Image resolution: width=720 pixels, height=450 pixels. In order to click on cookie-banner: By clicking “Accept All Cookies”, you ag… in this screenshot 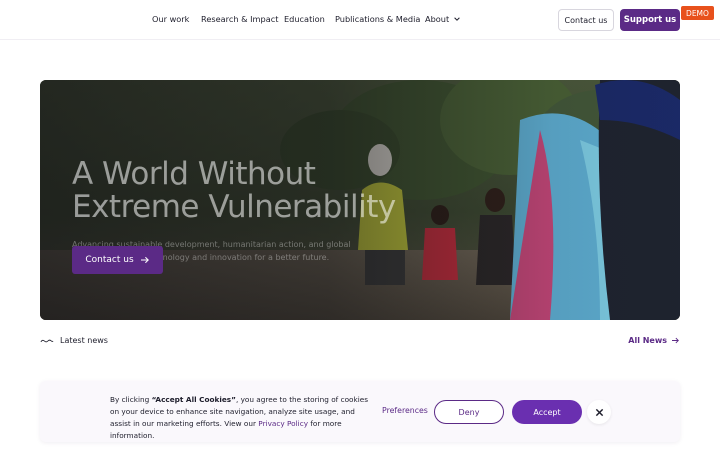, I will do `click(360, 411)`.